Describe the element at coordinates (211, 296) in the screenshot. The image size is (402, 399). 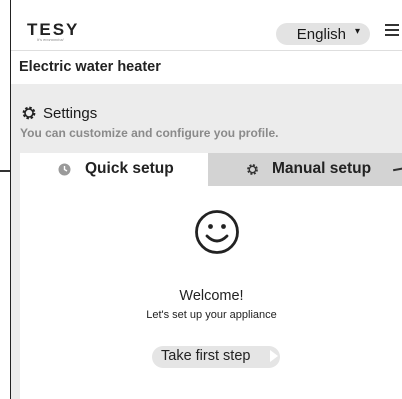
I see `welcome-heading: Welcome!` at that location.